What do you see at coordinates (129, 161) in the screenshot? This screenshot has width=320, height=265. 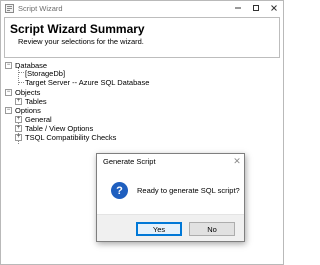 I see `dialog-title: Generate Script` at bounding box center [129, 161].